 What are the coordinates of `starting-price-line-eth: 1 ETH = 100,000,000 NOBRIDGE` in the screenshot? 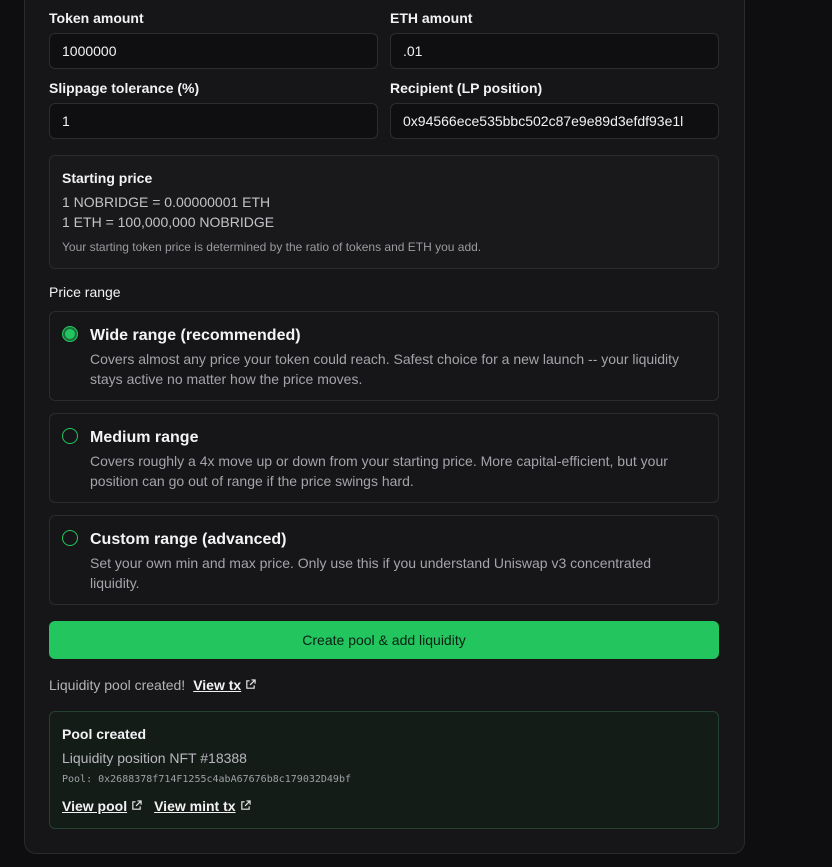 It's located at (168, 222).